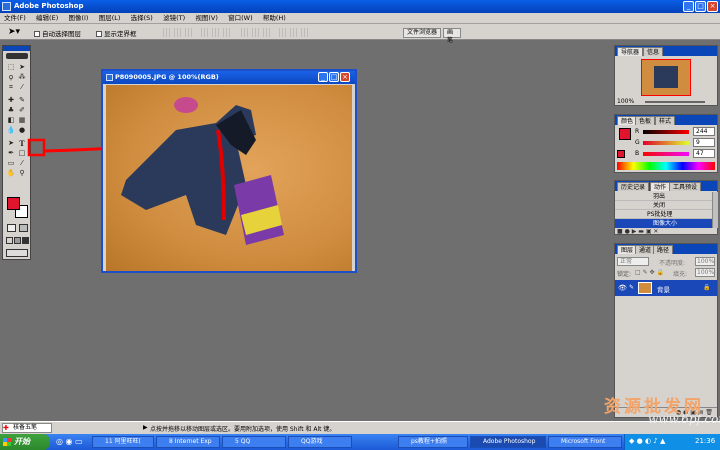 This screenshot has width=720, height=450. I want to click on tab-info: 信息, so click(653, 51).